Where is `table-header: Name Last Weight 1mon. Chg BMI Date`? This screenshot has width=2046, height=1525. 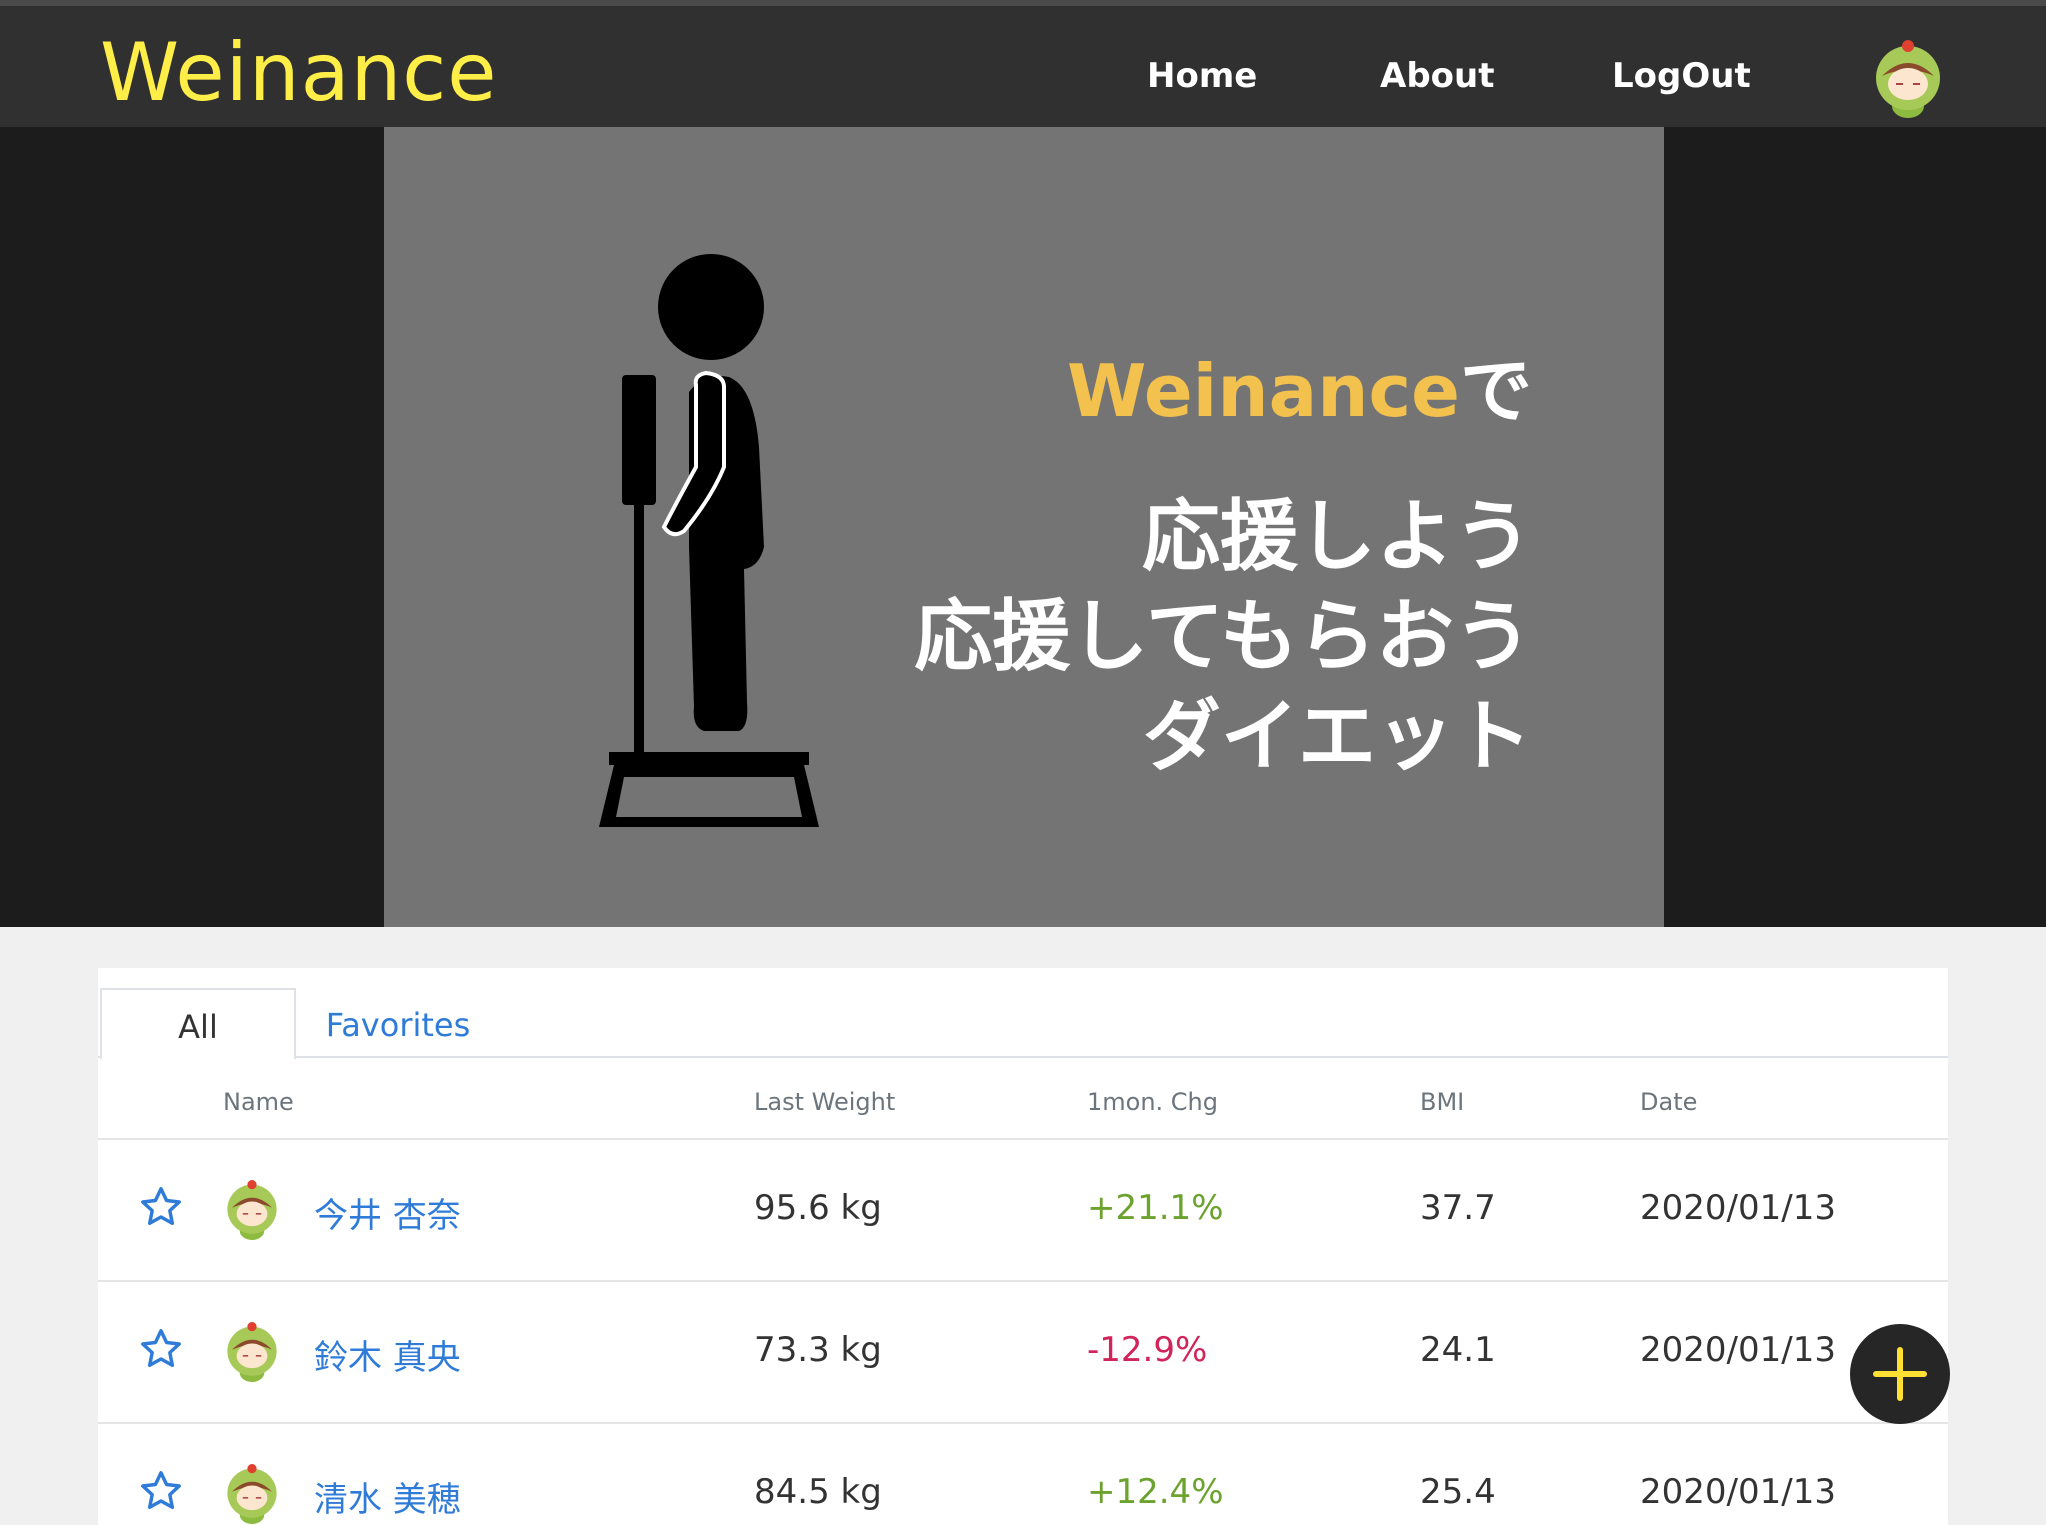 table-header: Name Last Weight 1mon. Chg BMI Date is located at coordinates (1023, 1100).